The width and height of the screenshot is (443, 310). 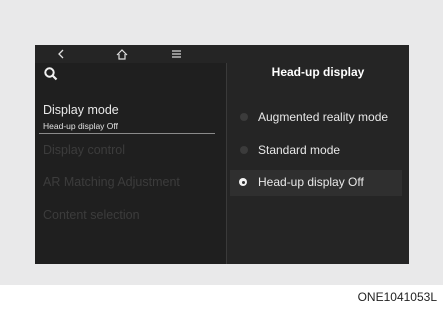 I want to click on menu-glyph, so click(x=176, y=54).